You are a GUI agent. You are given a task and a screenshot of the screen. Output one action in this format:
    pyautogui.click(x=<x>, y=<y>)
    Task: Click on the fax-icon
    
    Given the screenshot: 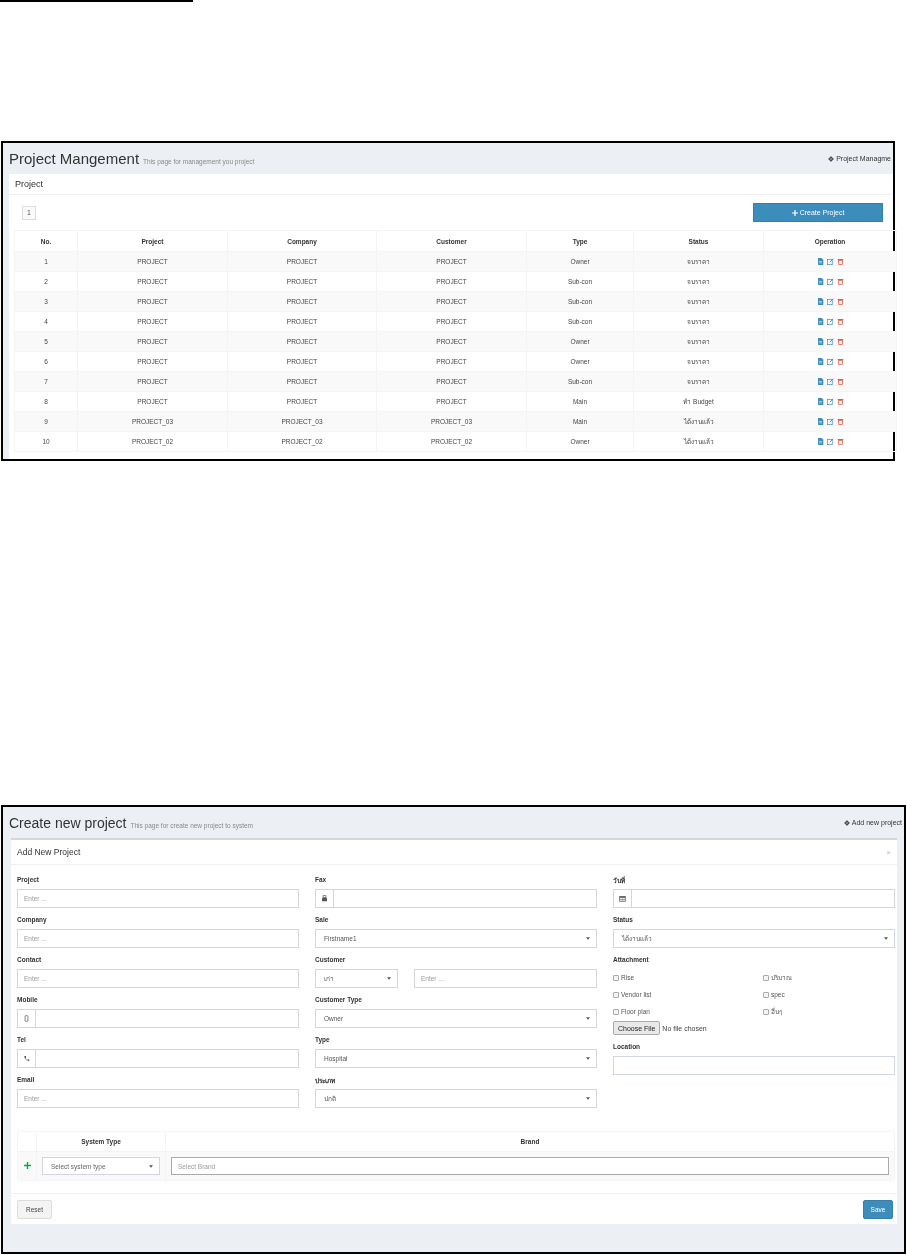 What is the action you would take?
    pyautogui.click(x=324, y=898)
    